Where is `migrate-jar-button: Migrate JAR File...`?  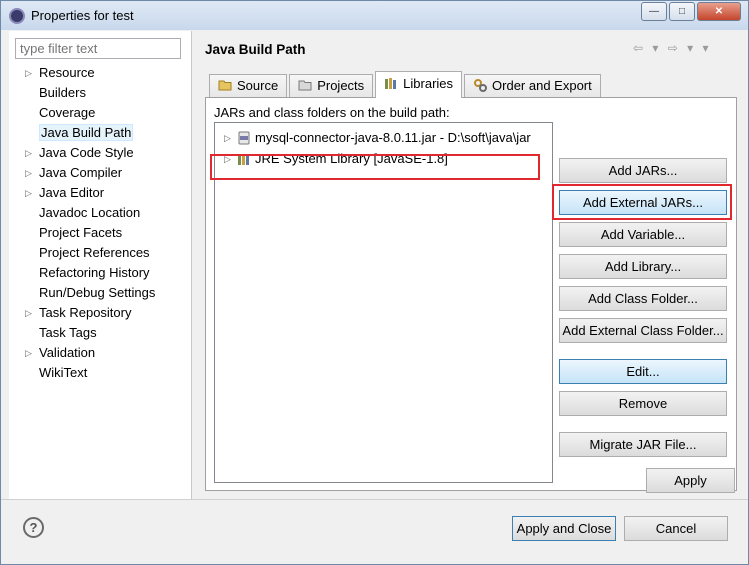 migrate-jar-button: Migrate JAR File... is located at coordinates (643, 444).